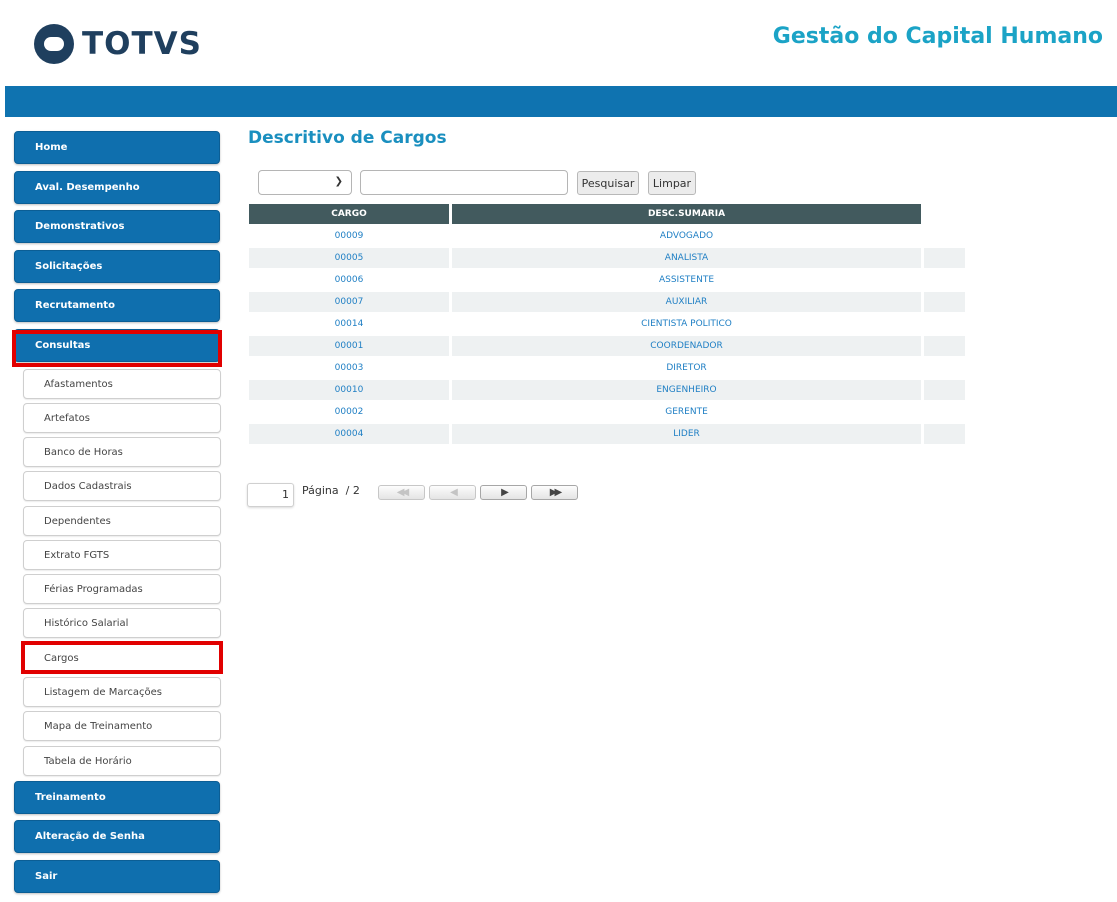 The image size is (1117, 902). What do you see at coordinates (270, 495) in the screenshot?
I see `page-number-input: 1` at bounding box center [270, 495].